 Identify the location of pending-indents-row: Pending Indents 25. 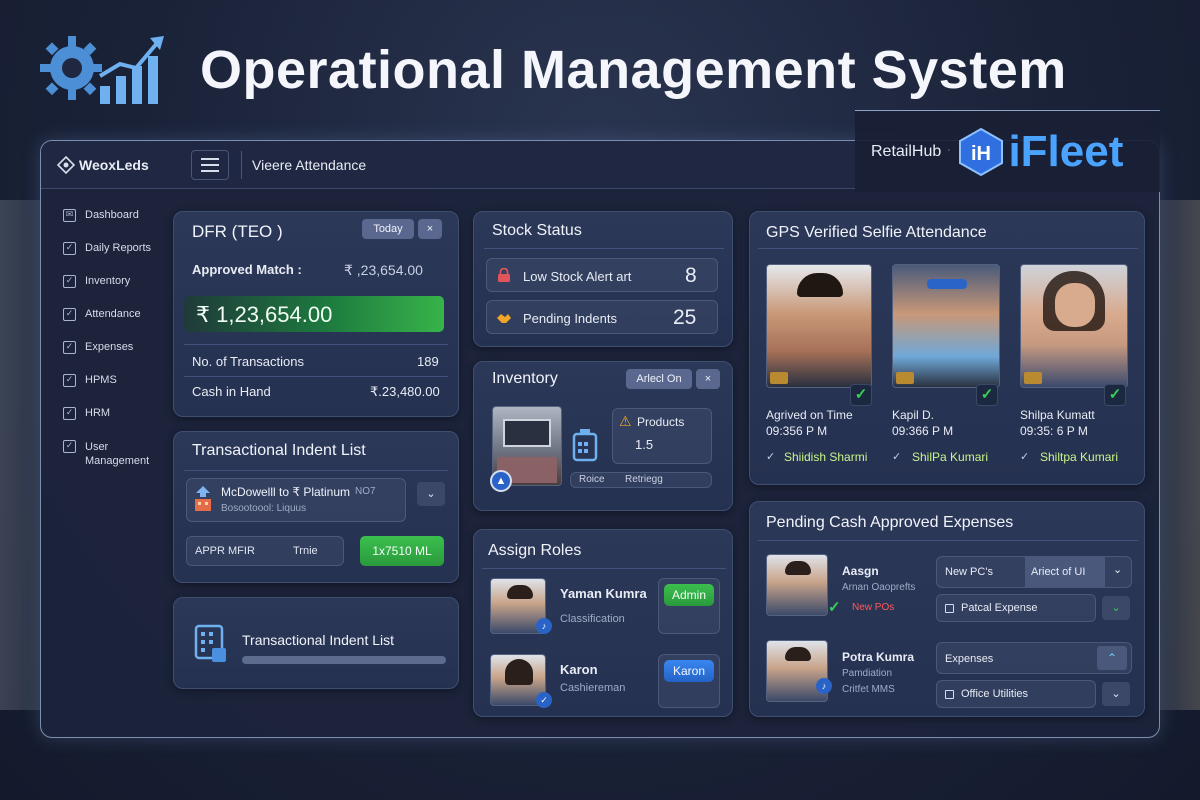
(602, 317).